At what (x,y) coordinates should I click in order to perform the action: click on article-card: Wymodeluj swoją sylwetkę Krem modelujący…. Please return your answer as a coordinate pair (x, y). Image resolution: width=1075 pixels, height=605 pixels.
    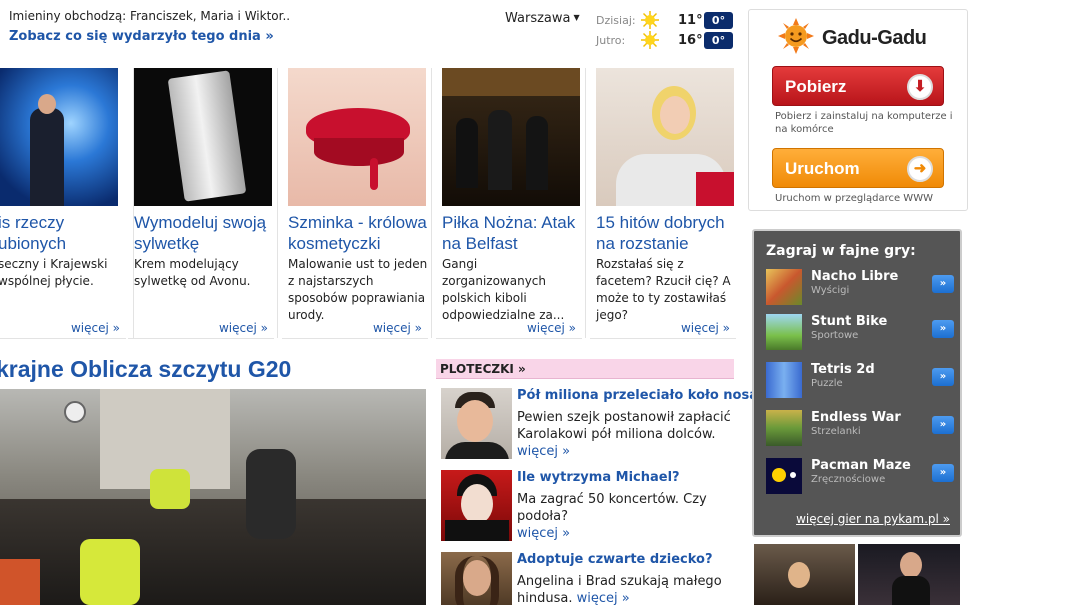
    Looking at the image, I should click on (203, 204).